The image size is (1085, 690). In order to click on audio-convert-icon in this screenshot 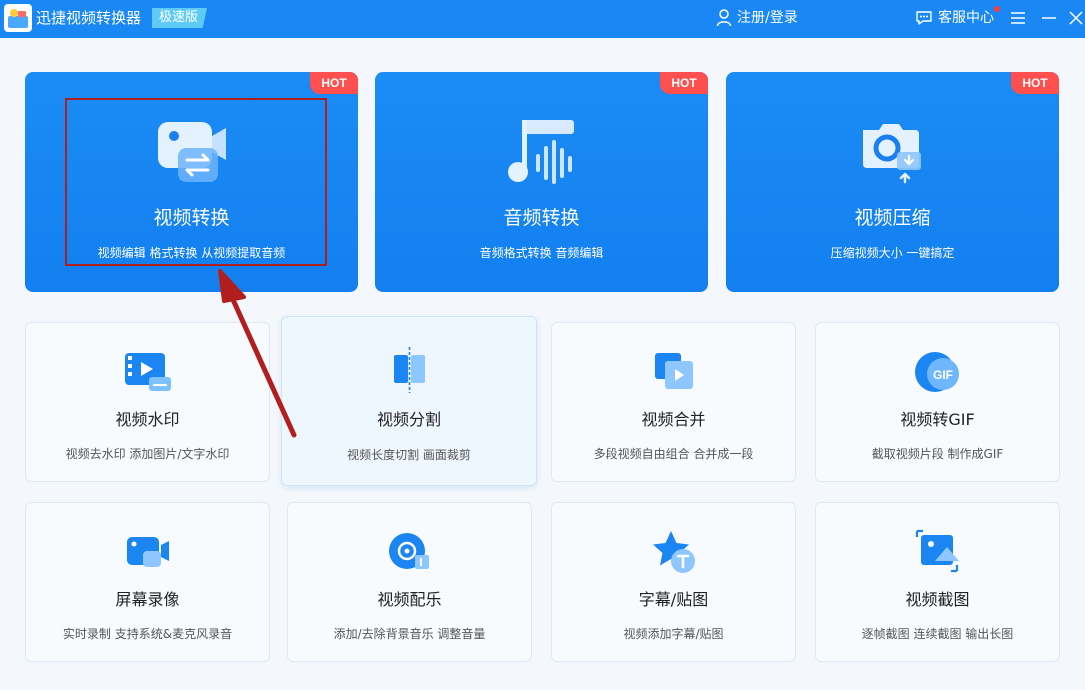, I will do `click(540, 152)`.